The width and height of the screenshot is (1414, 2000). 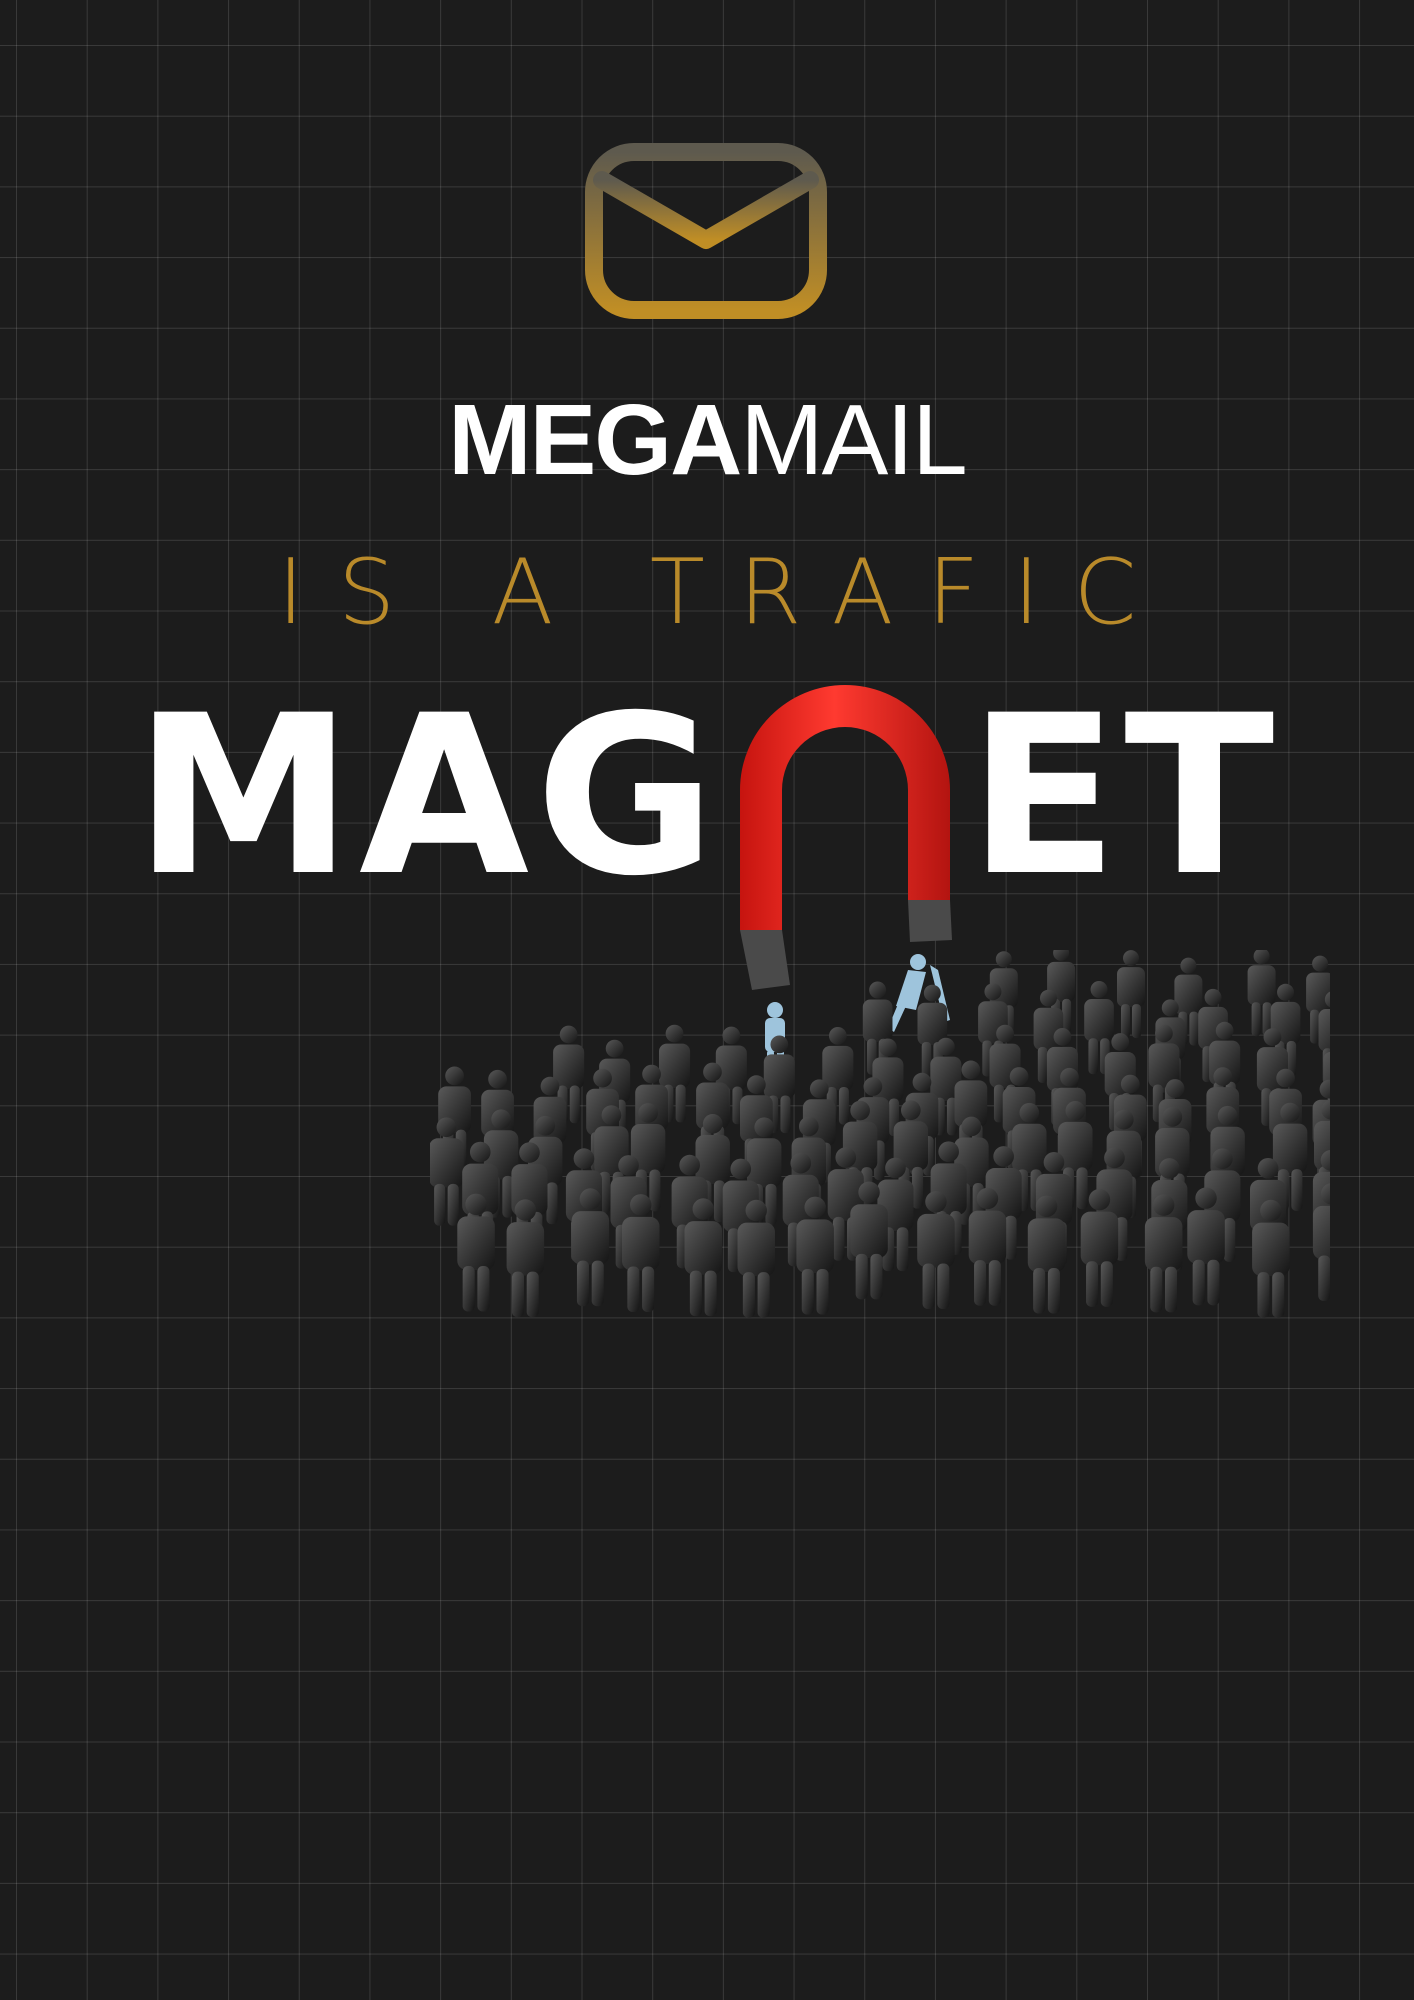 I want to click on headline-right: ET, so click(x=1124, y=796).